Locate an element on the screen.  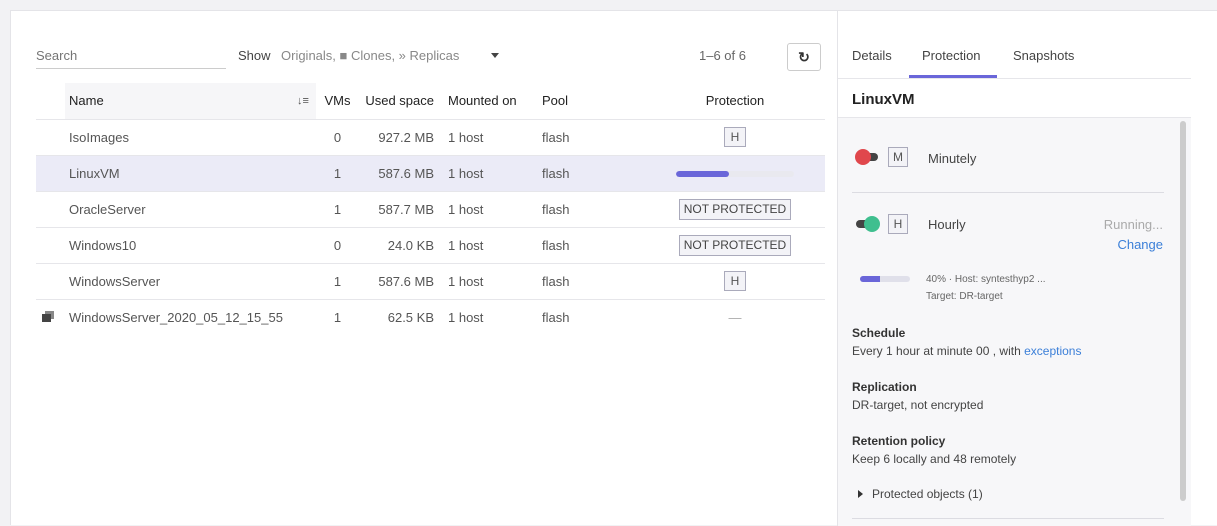
table-row-selected: LinuxVM 1 587.6 MB 1 host flash is located at coordinates (430, 172).